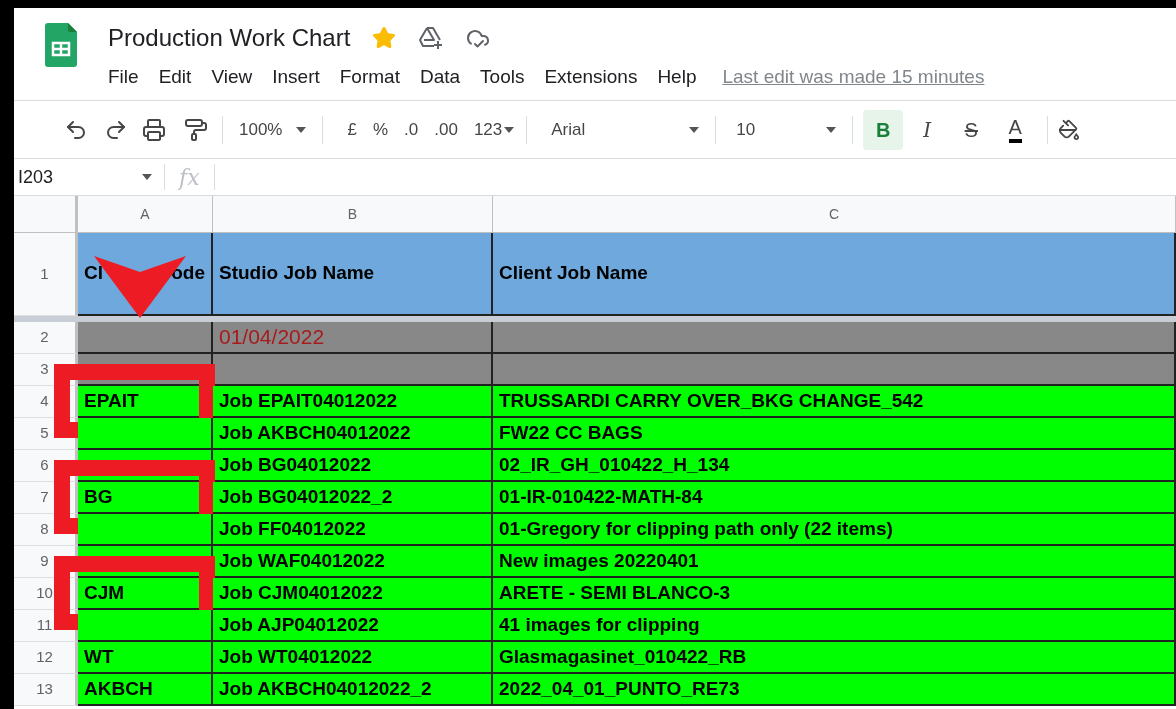  Describe the element at coordinates (232, 77) in the screenshot. I see `menu-item: View` at that location.